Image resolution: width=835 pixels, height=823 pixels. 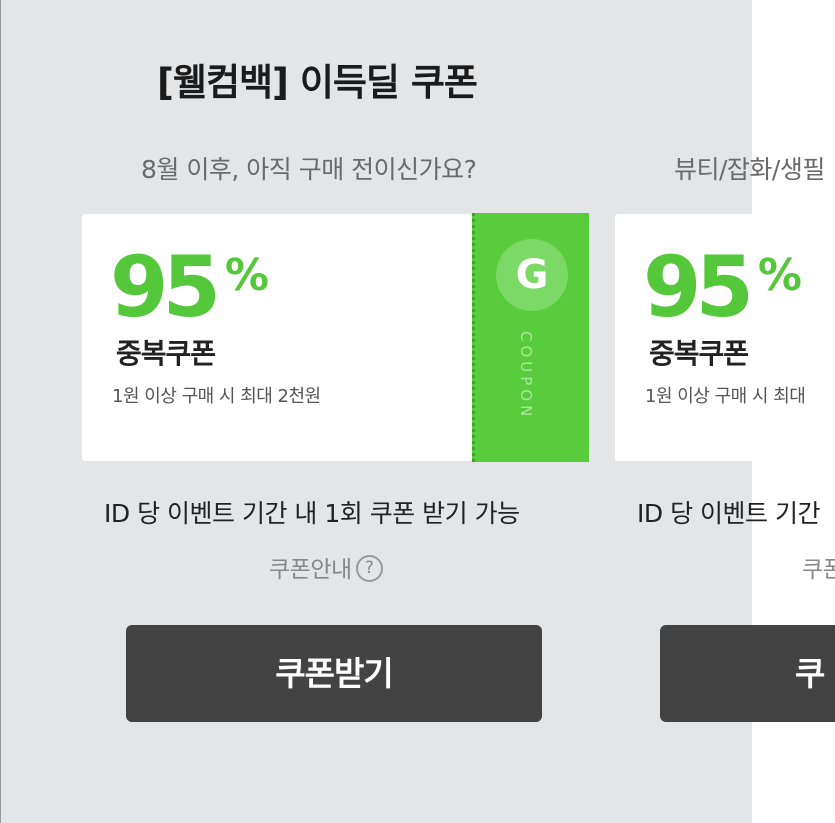 What do you see at coordinates (749, 169) in the screenshot?
I see `coupon-subtitle: 뷰티/잡화/생필` at bounding box center [749, 169].